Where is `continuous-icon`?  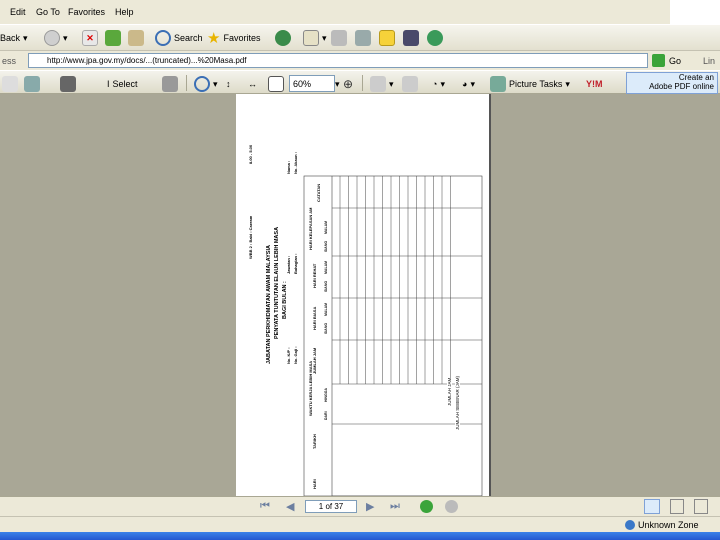 continuous-icon is located at coordinates (677, 506).